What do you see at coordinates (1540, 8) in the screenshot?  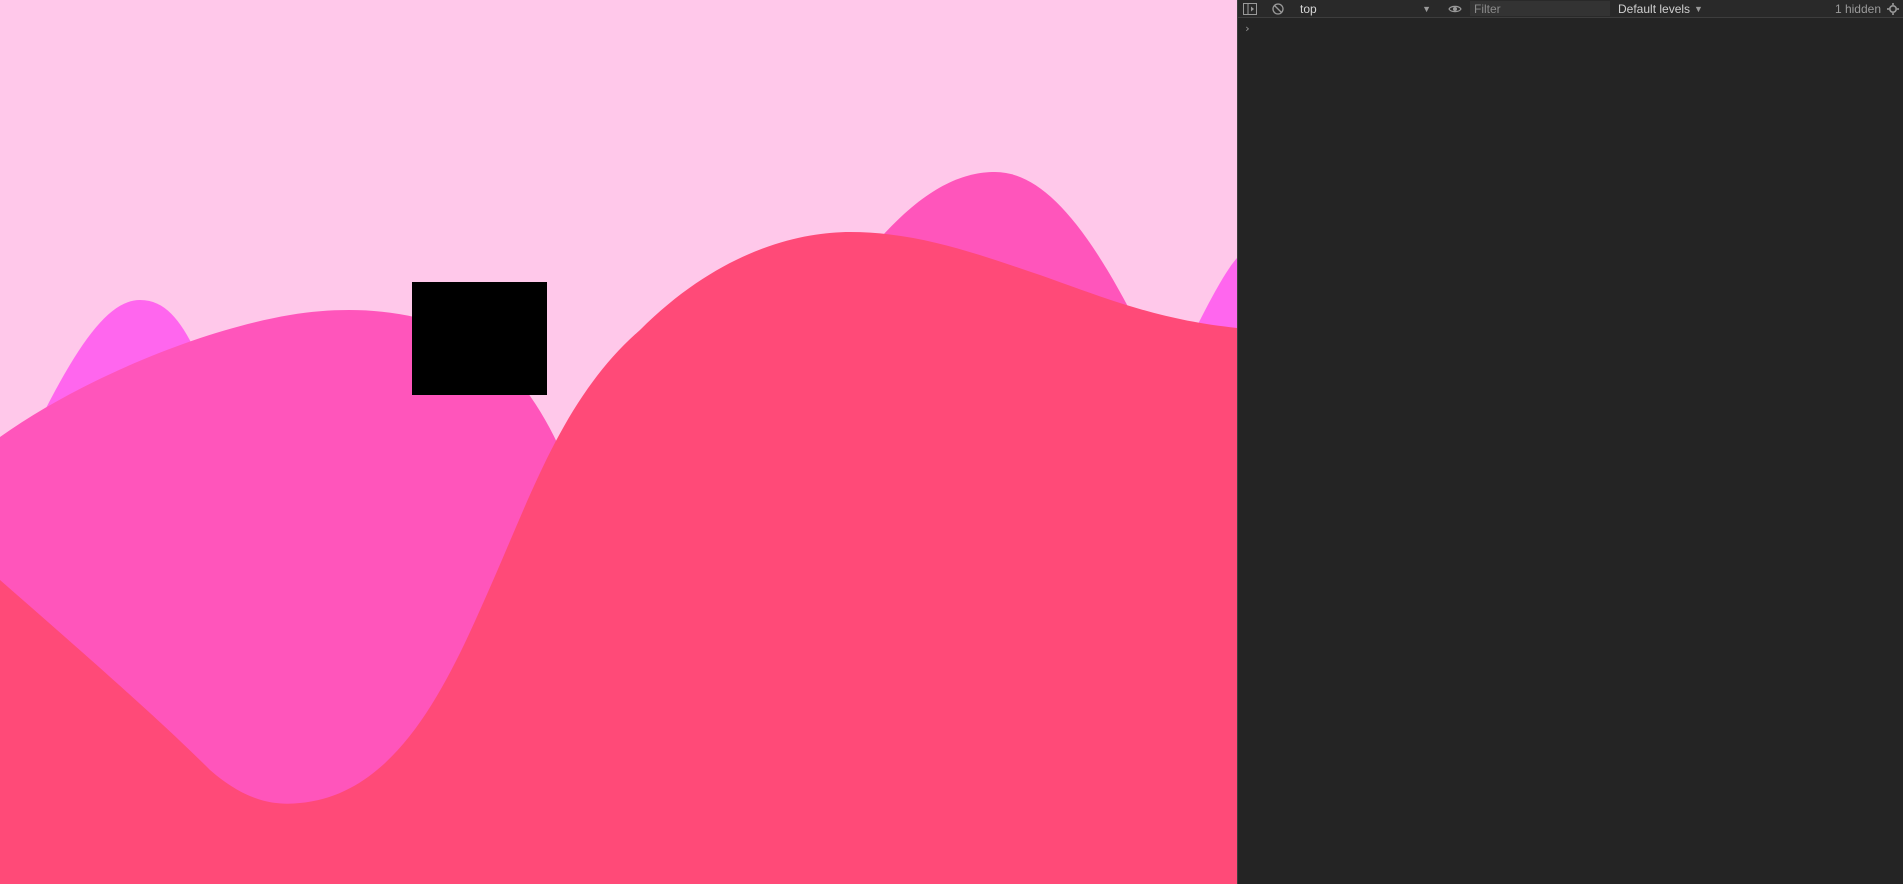 I see `filter-input` at bounding box center [1540, 8].